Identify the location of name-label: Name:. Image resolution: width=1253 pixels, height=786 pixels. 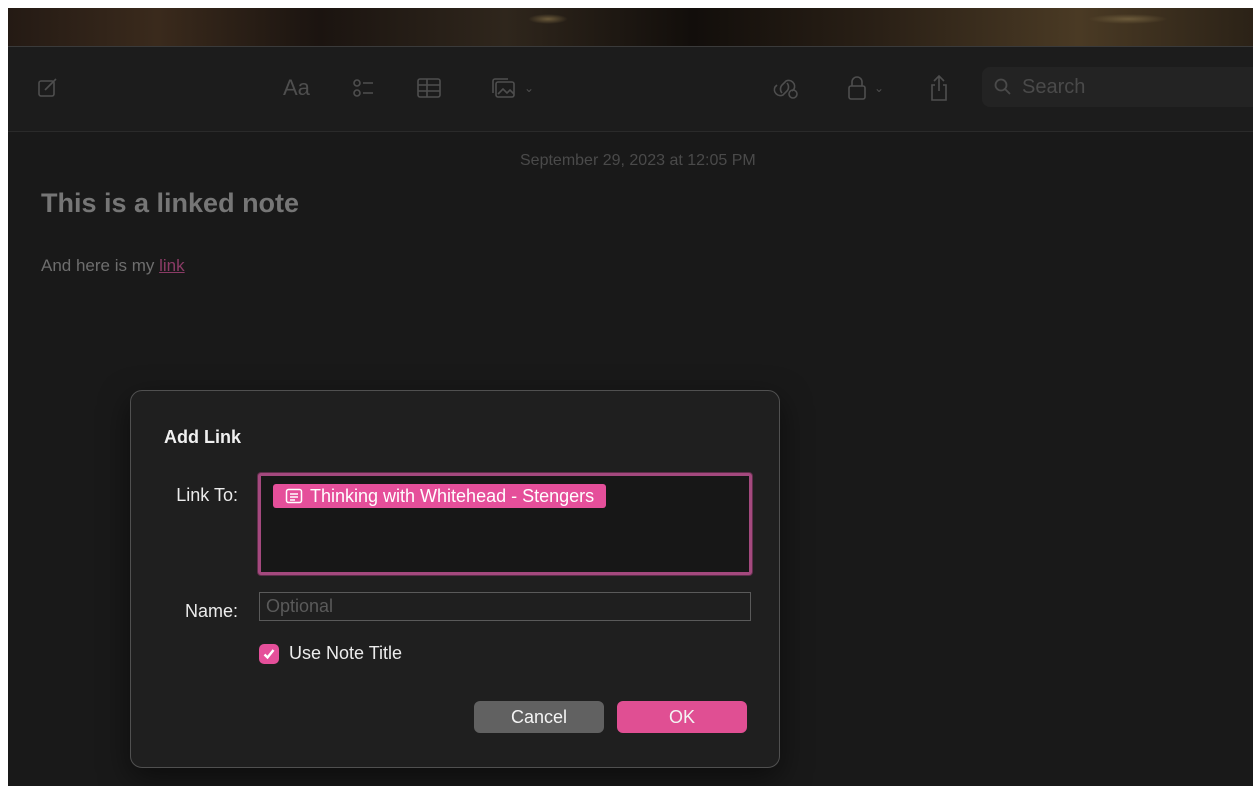
(211, 611).